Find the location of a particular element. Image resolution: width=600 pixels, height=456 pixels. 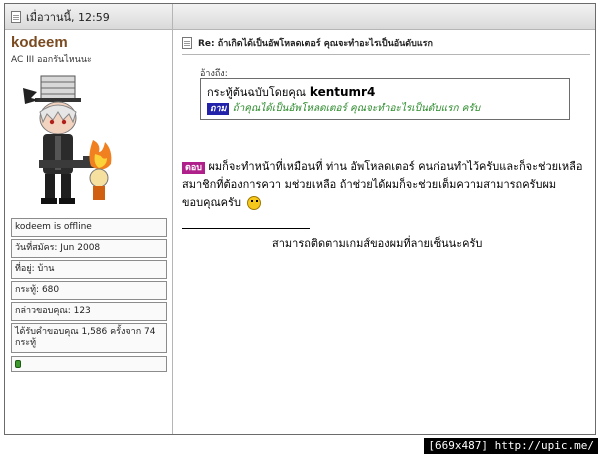

quote-attribution: กระทู้ต้นฉบับโดยคุณ kentumr4 is located at coordinates (291, 92).